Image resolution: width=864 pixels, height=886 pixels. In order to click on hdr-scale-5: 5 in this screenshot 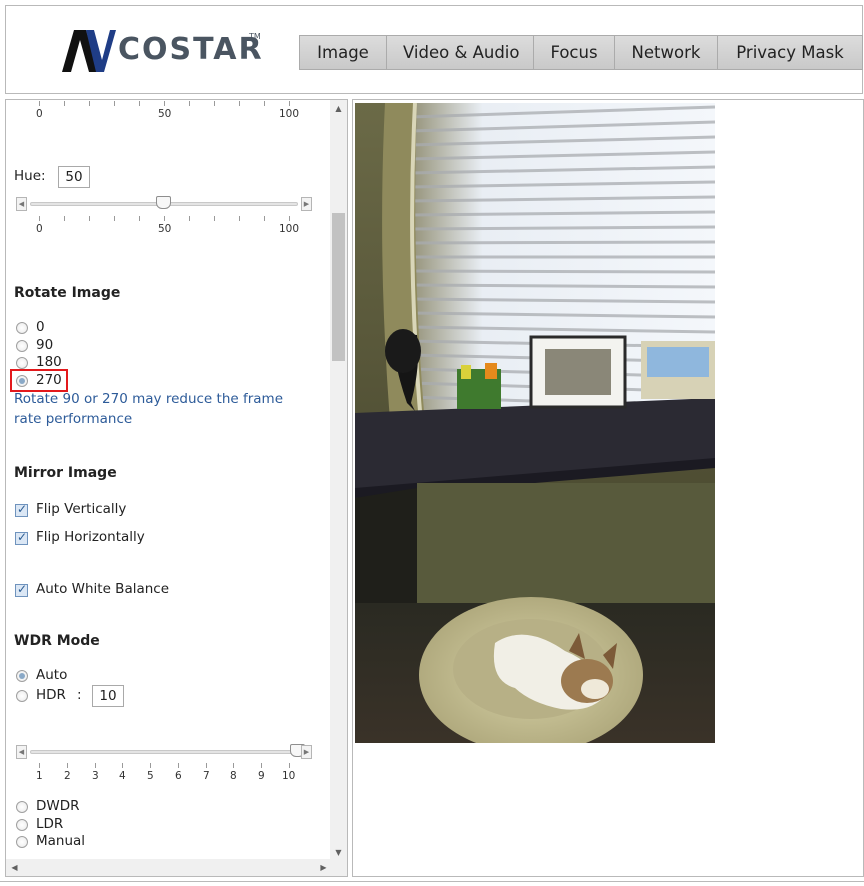, I will do `click(150, 776)`.